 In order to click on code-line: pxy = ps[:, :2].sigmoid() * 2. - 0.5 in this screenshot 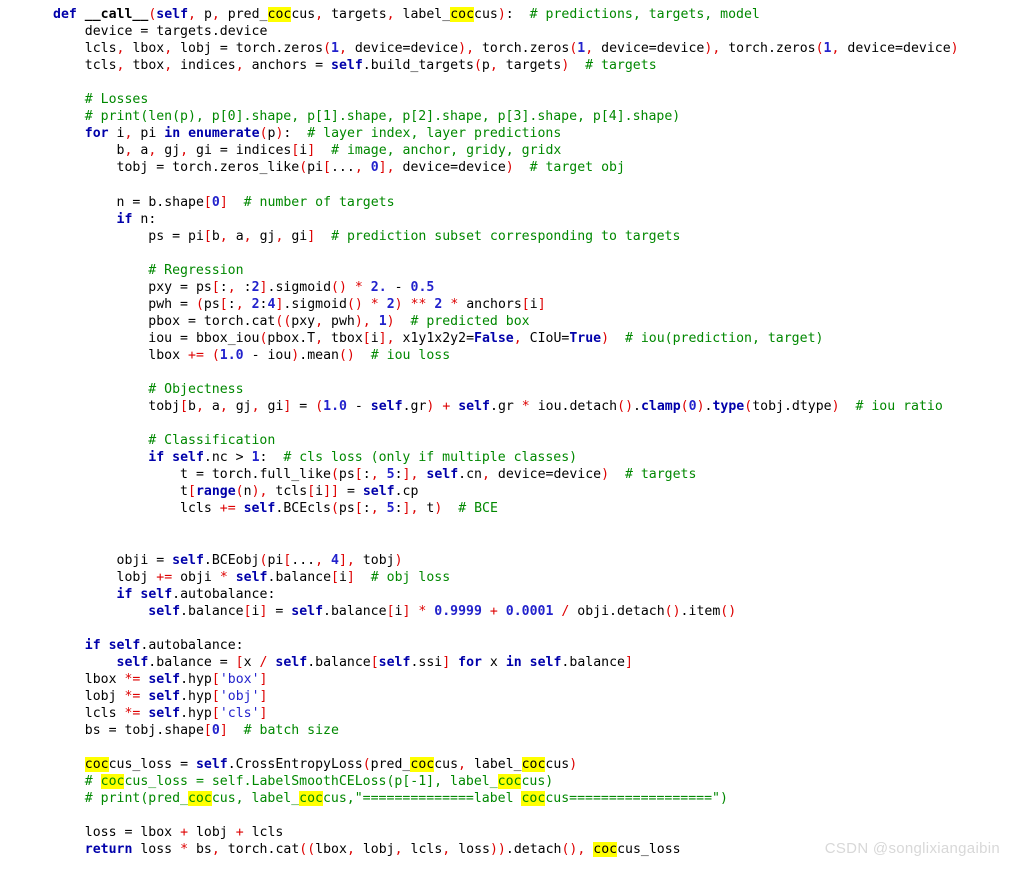, I will do `click(291, 287)`.